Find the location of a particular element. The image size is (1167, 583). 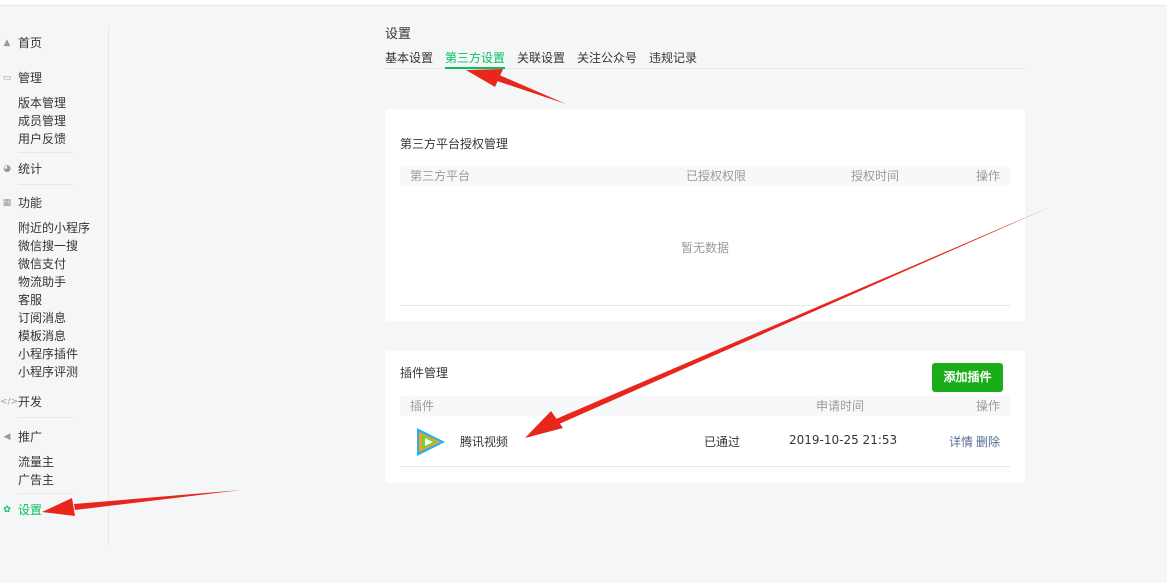

sidebar-item-settings: ✿ 设置 is located at coordinates (54, 510).